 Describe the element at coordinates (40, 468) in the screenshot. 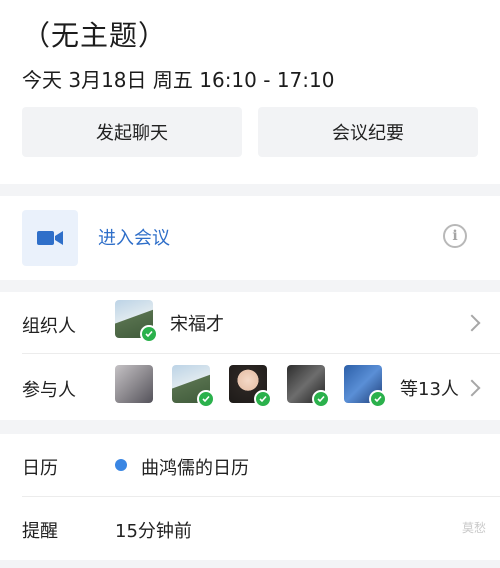

I see `calendar-label: 日历` at that location.